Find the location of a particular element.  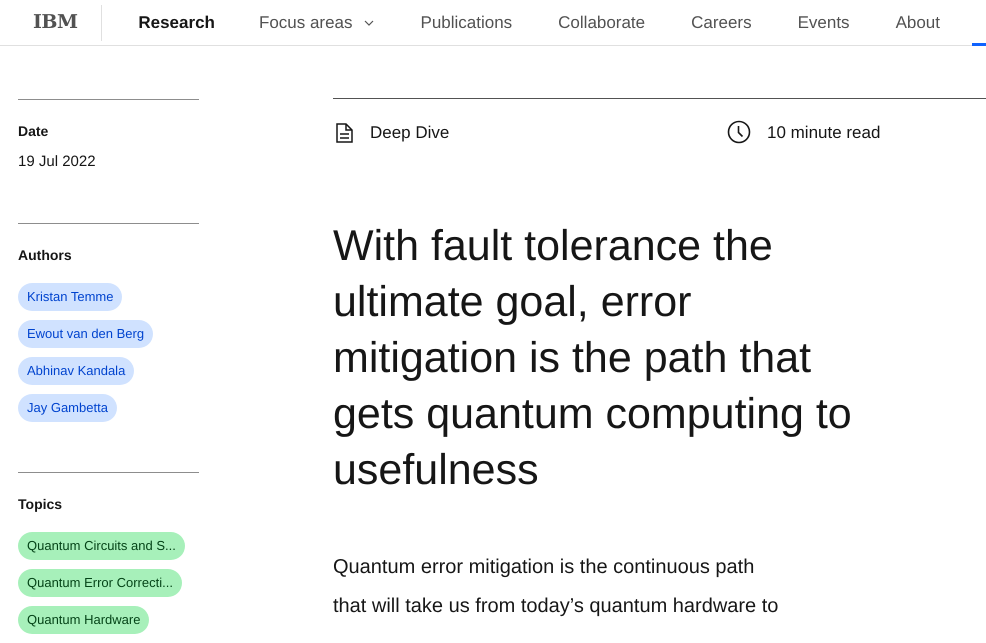

nav-link: Events is located at coordinates (824, 23).